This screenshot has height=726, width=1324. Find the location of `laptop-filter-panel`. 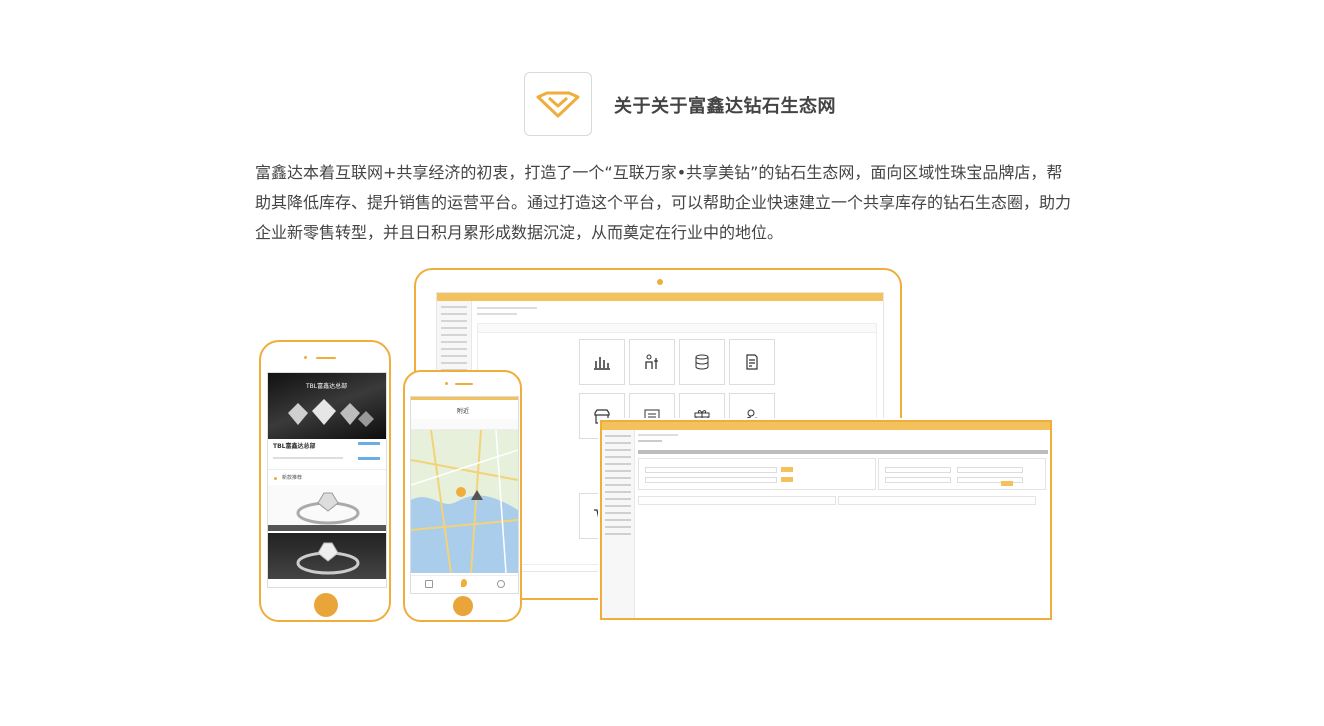

laptop-filter-panel is located at coordinates (962, 474).